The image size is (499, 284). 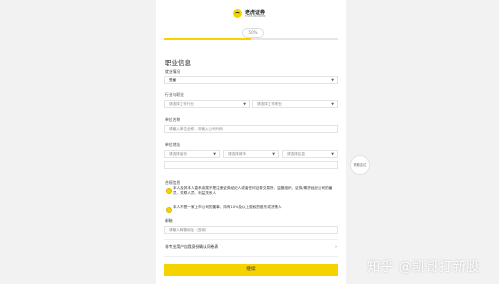 I want to click on questionnaire-label: 非专业用户自我身份确认问卷表, so click(x=192, y=246).